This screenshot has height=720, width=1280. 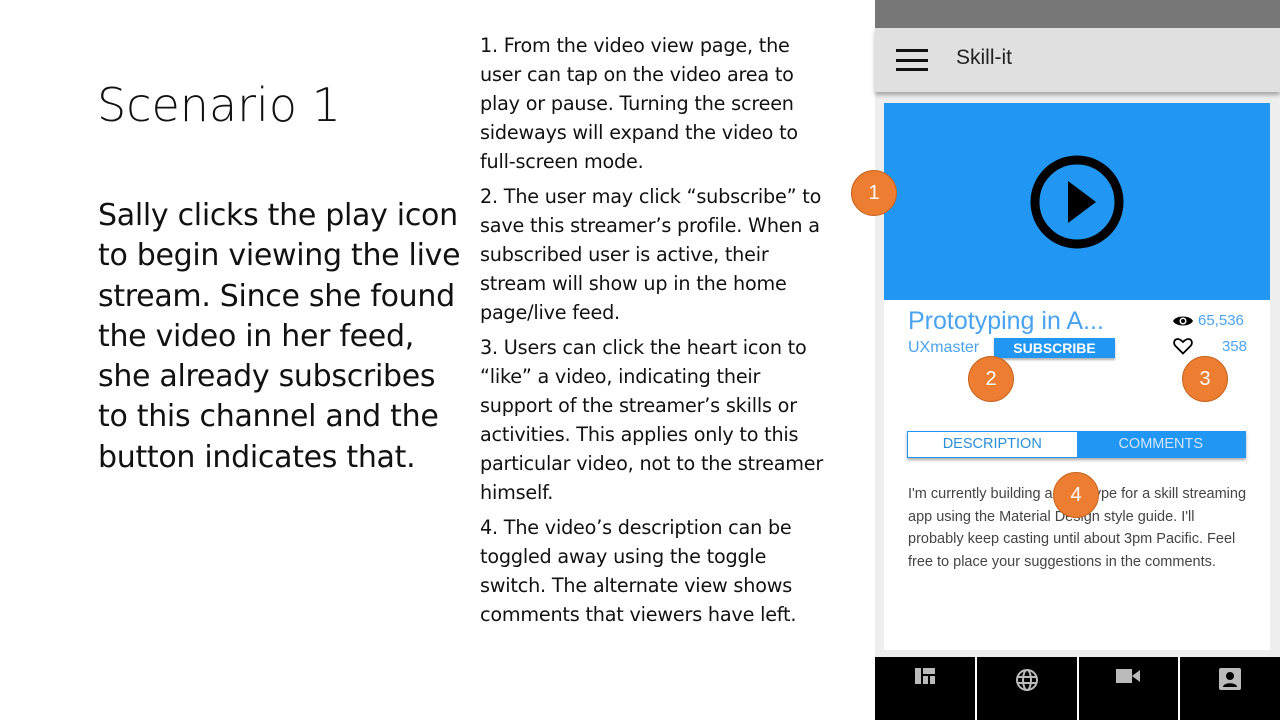 What do you see at coordinates (1077, 14) in the screenshot?
I see `status-bar` at bounding box center [1077, 14].